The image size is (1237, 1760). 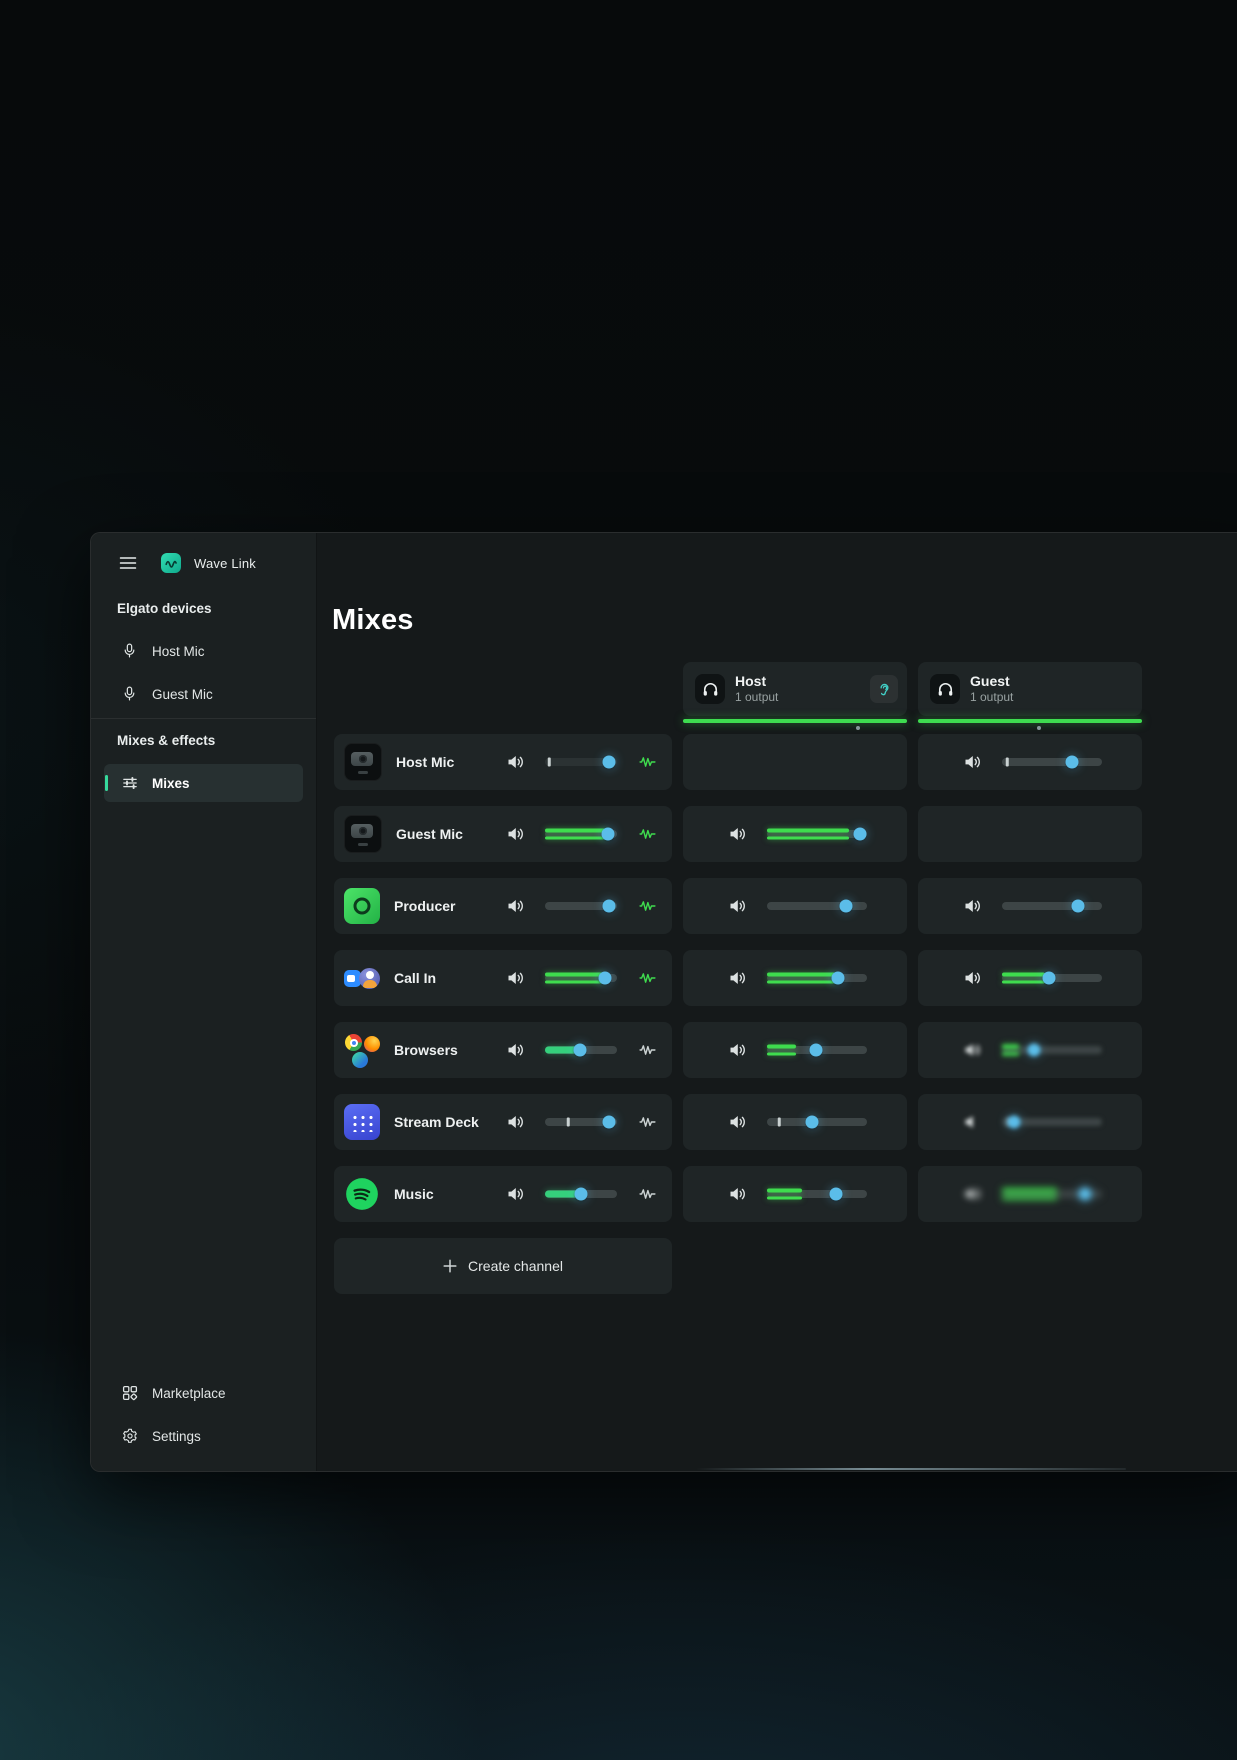 I want to click on mix-cell-stream-deck-host, so click(x=795, y=1122).